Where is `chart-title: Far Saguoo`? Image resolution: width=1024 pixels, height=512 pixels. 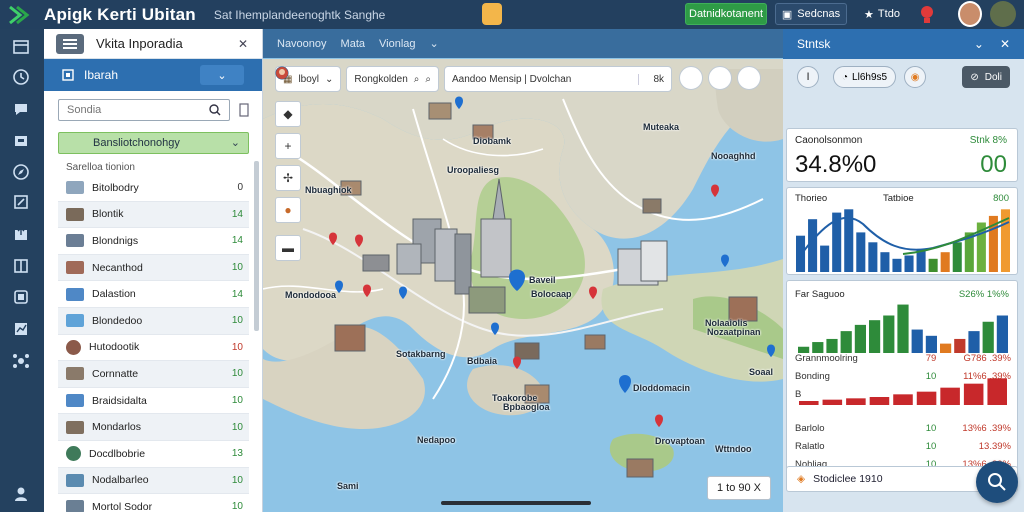
chart-title: Far Saguoo is located at coordinates (820, 294).